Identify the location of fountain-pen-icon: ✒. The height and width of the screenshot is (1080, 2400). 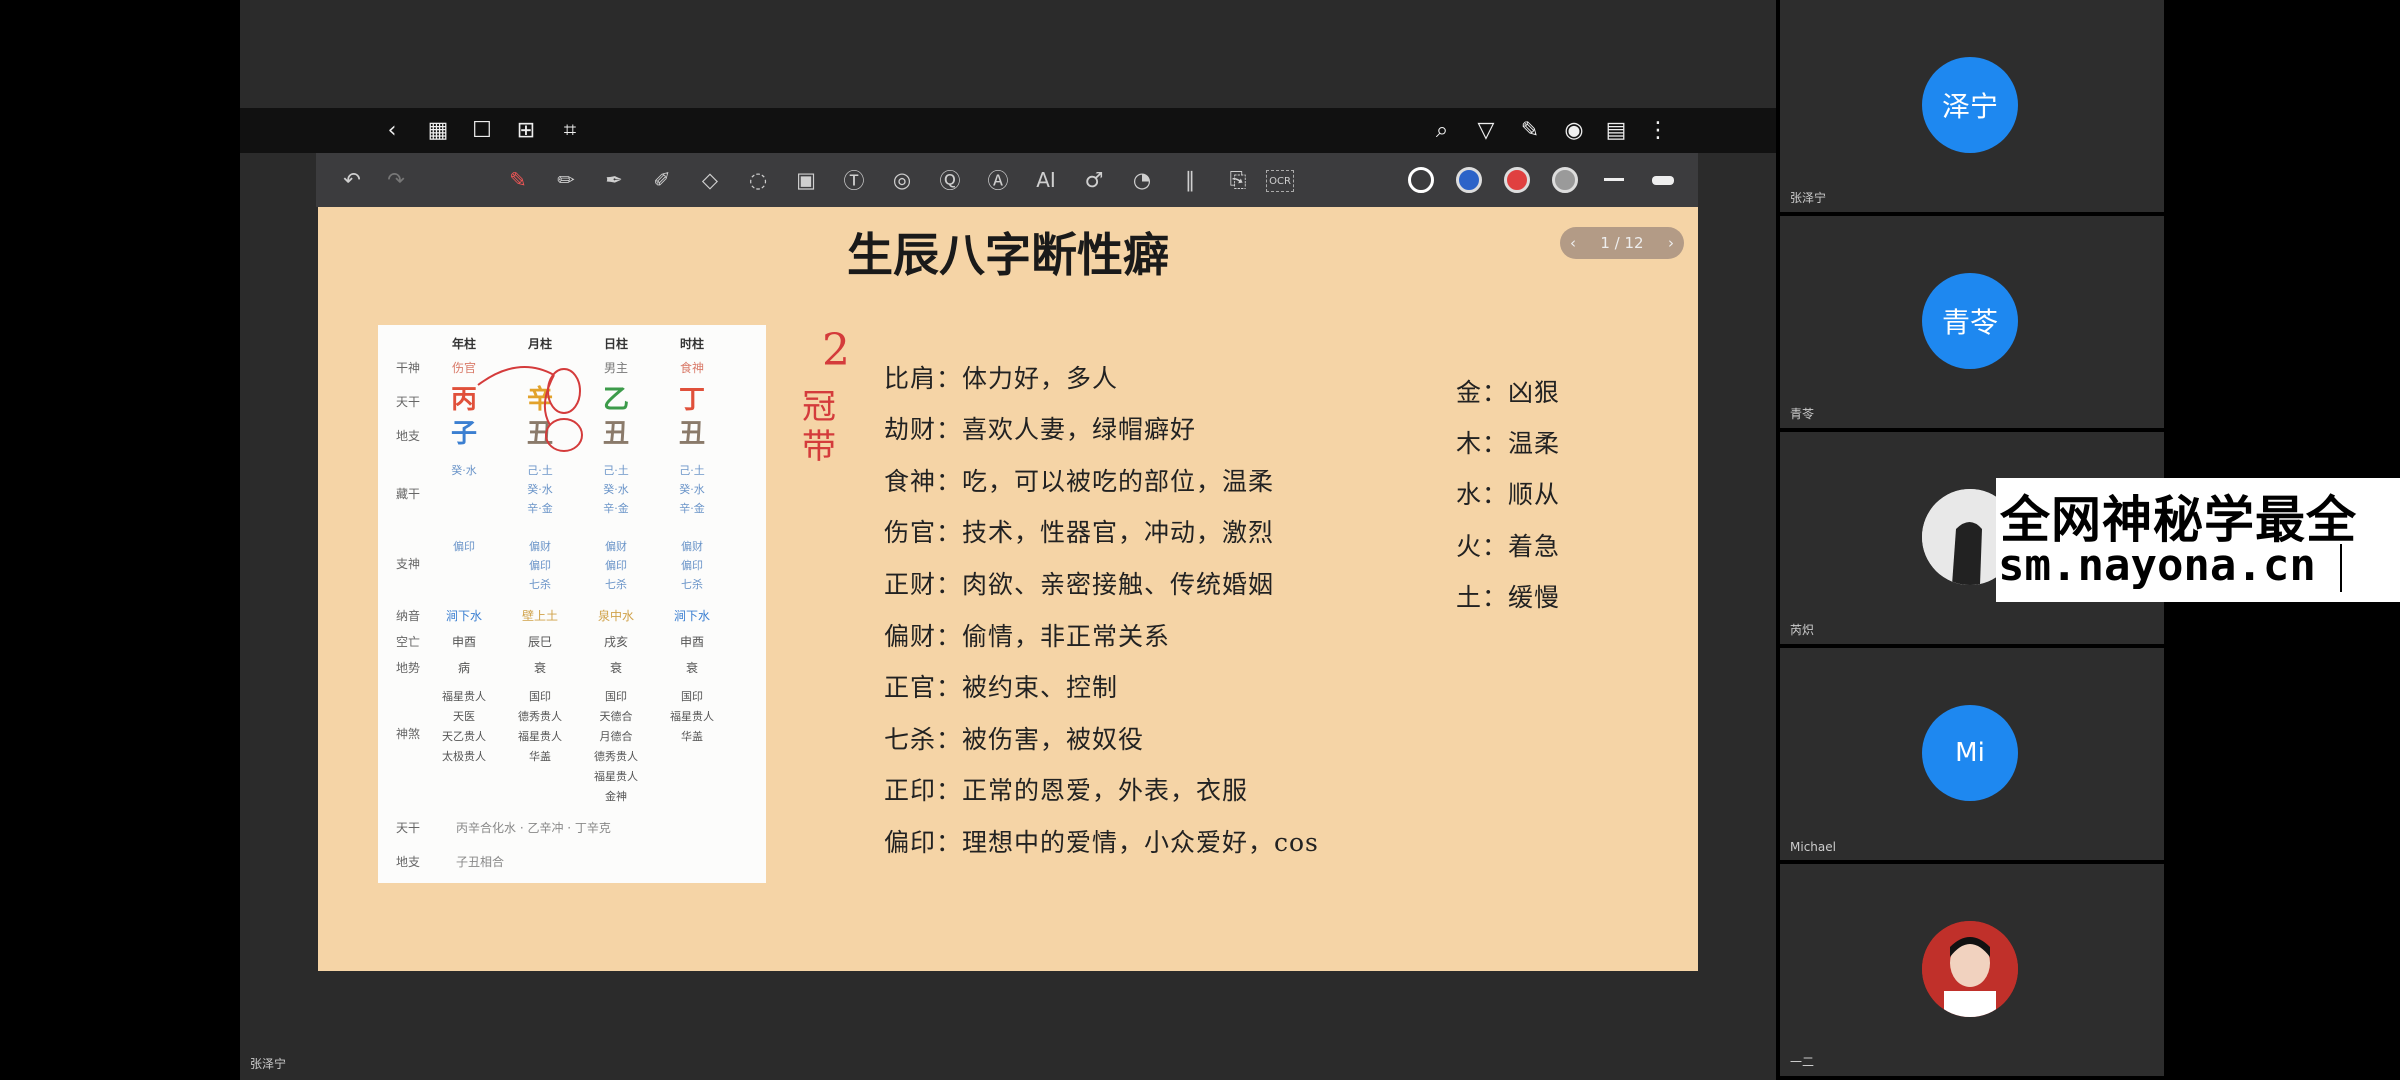
(614, 180).